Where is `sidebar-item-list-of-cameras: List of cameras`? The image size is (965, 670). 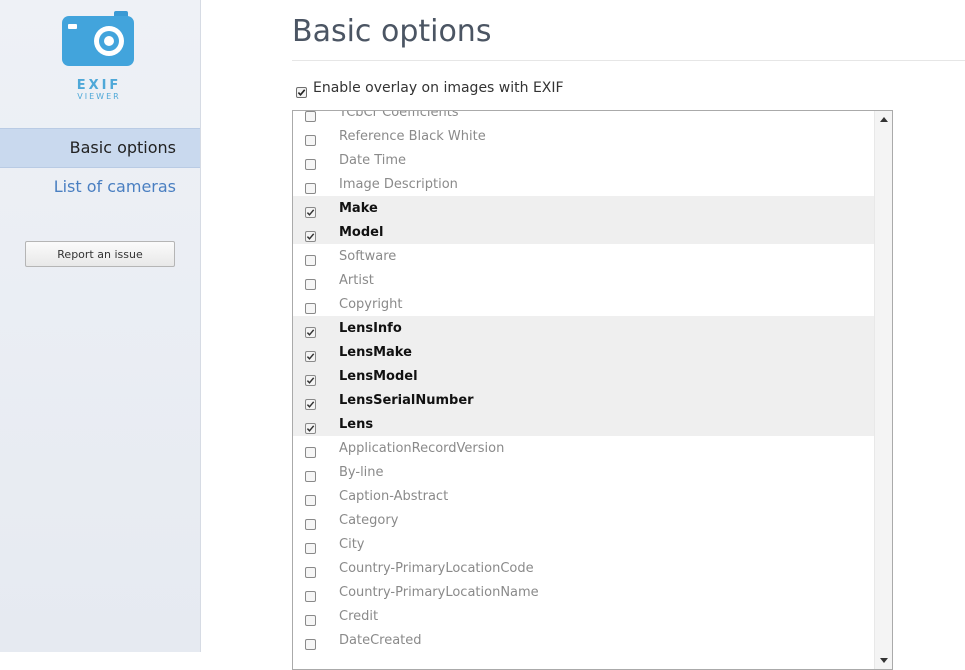 sidebar-item-list-of-cameras: List of cameras is located at coordinates (100, 187).